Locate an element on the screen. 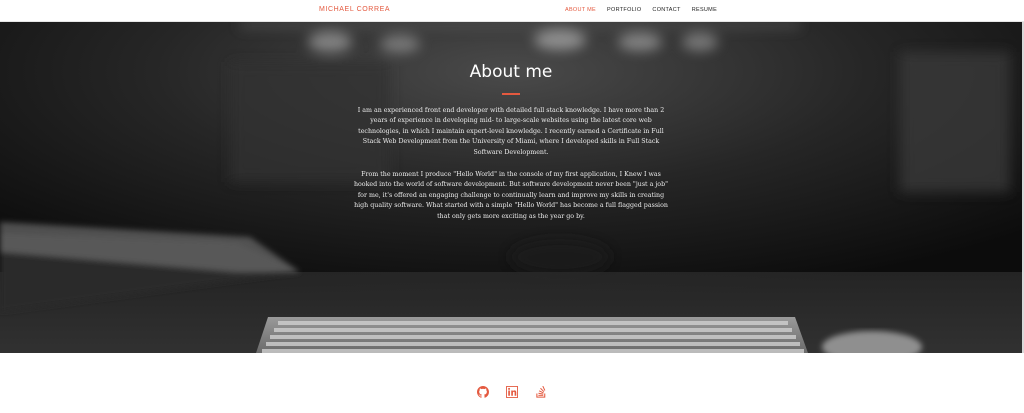 This screenshot has height=413, width=1024. about-title: About me is located at coordinates (511, 72).